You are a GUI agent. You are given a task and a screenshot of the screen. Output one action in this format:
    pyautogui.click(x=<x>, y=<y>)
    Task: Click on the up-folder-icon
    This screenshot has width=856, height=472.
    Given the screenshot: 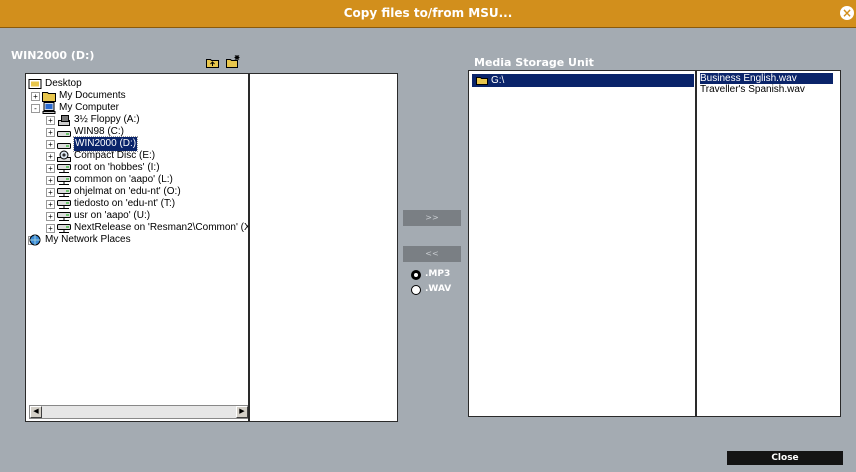 What is the action you would take?
    pyautogui.click(x=212, y=62)
    